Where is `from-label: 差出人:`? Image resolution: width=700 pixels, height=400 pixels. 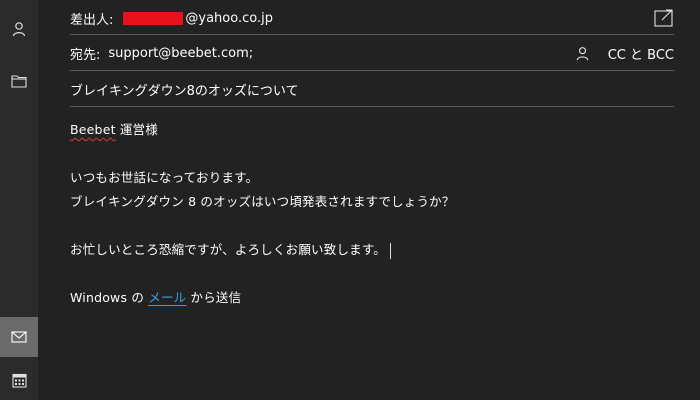
from-label: 差出人: is located at coordinates (92, 20).